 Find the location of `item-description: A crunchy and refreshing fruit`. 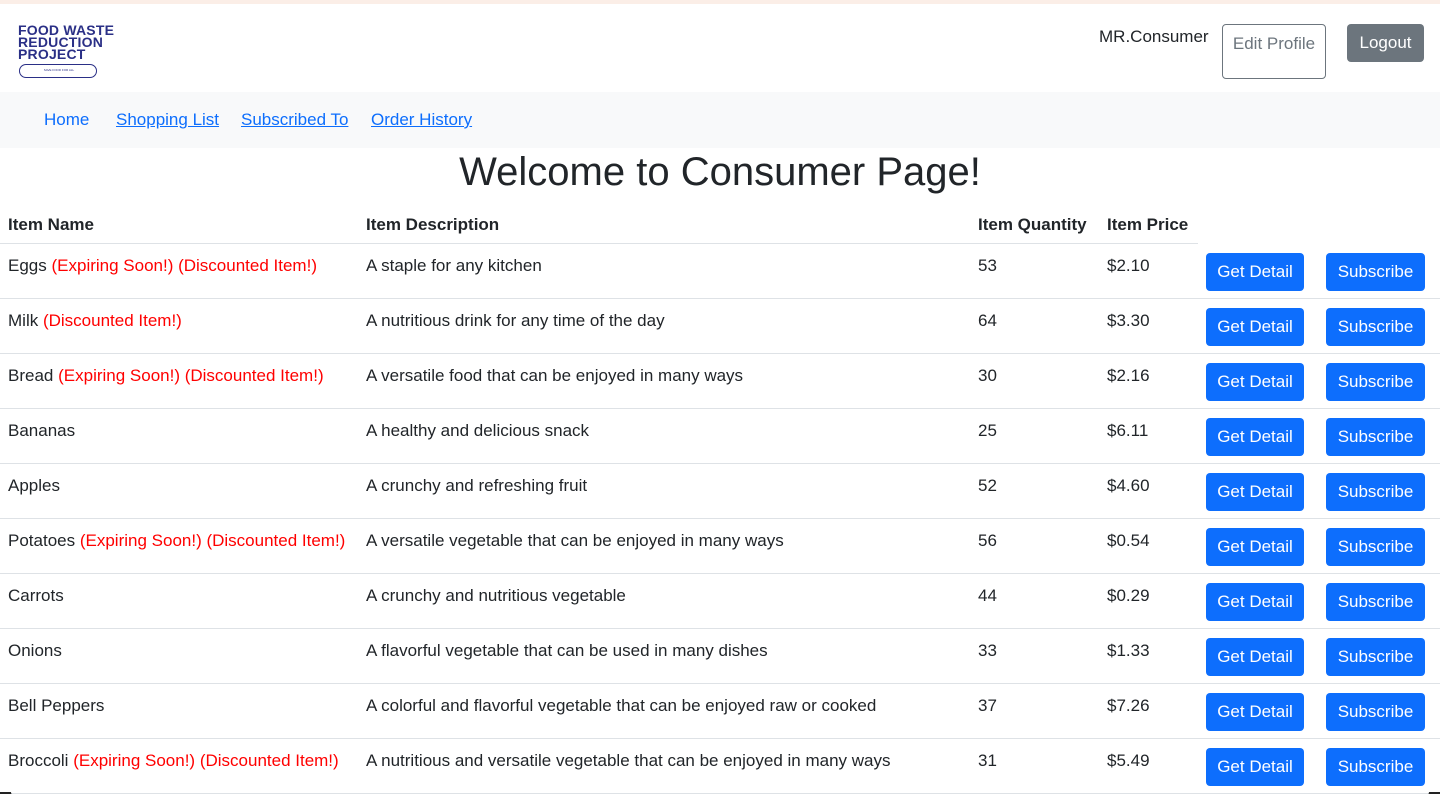

item-description: A crunchy and refreshing fruit is located at coordinates (477, 485).